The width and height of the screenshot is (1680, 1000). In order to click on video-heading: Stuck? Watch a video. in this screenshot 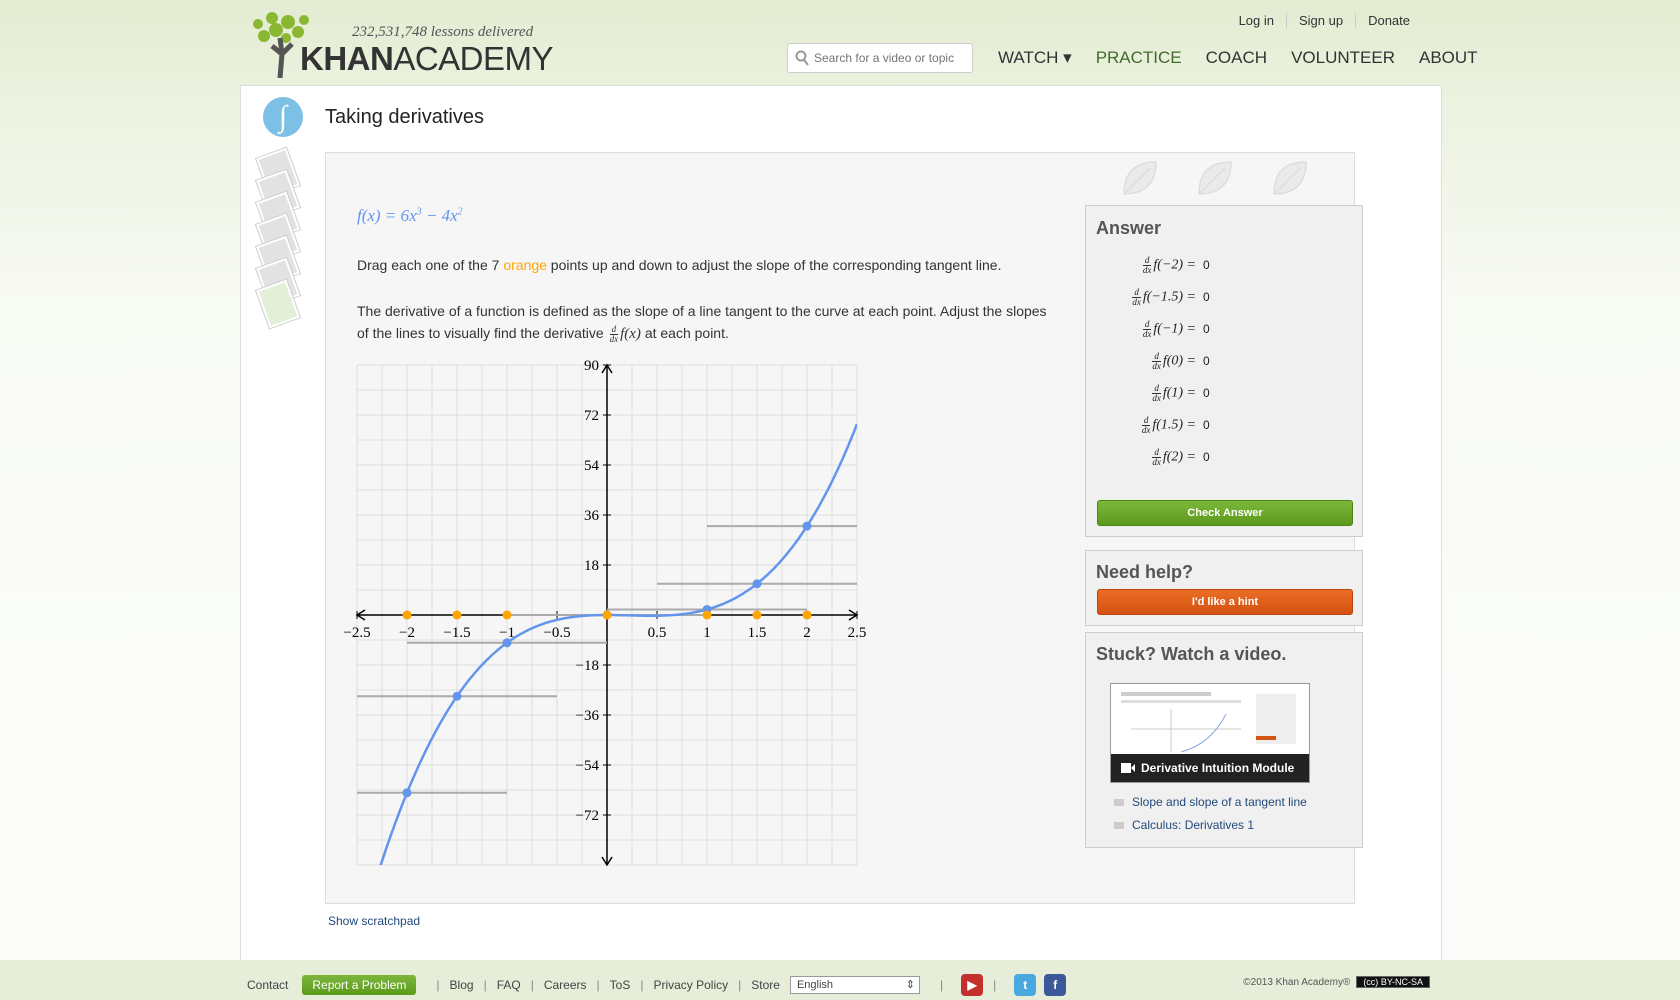, I will do `click(1191, 654)`.